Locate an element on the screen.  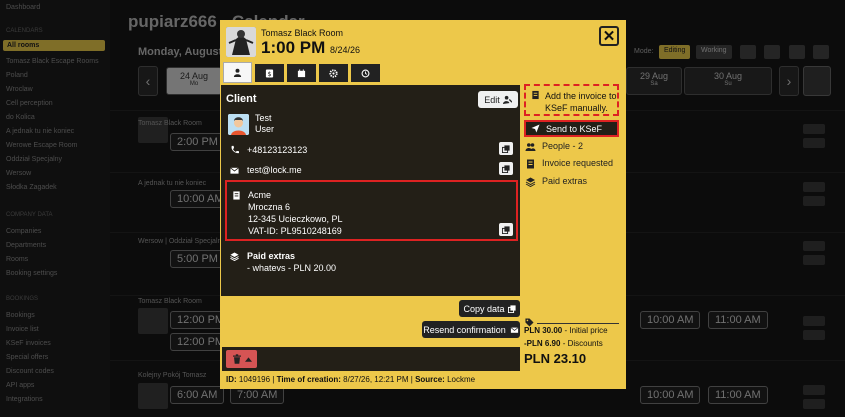
people-item: People - 2 is located at coordinates (554, 146).